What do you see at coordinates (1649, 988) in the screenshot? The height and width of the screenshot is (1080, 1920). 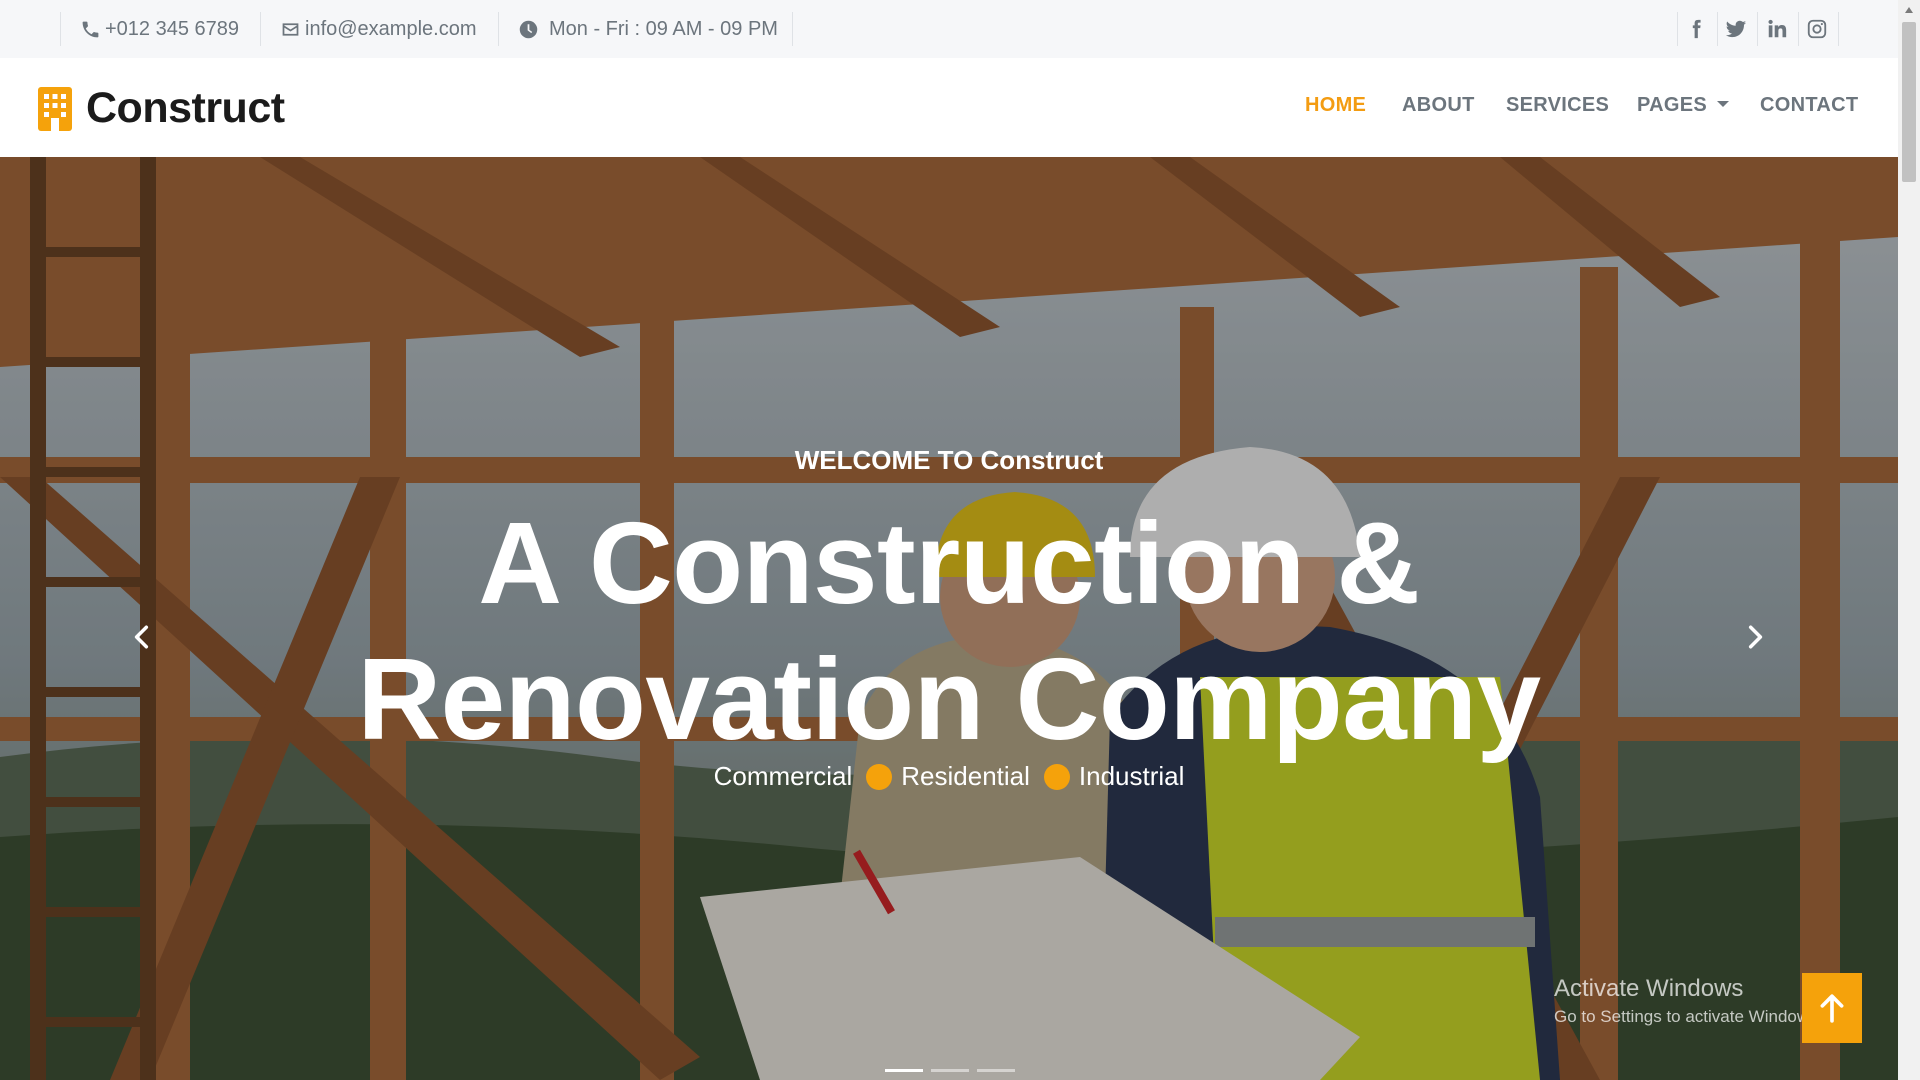 I see `watermark-title: Activate Windows` at bounding box center [1649, 988].